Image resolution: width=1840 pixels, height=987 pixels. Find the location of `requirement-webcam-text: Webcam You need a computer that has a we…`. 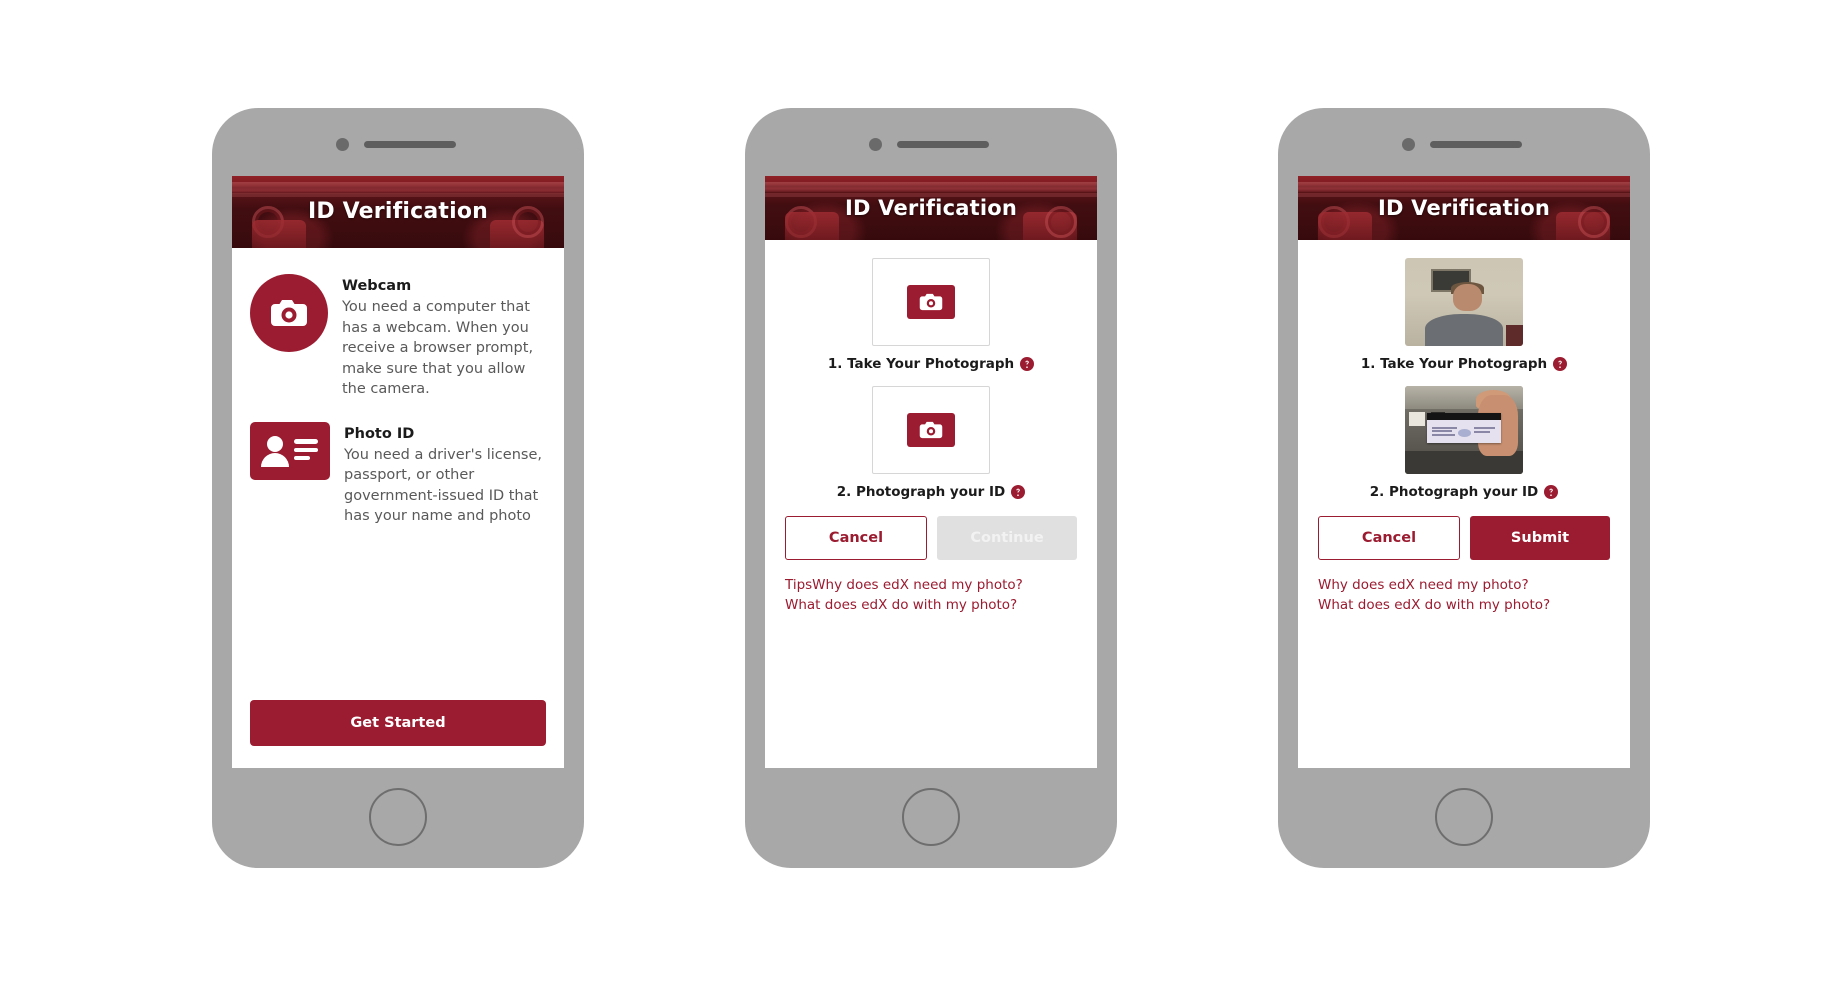

requirement-webcam-text: Webcam You need a computer that has a we… is located at coordinates (444, 337).